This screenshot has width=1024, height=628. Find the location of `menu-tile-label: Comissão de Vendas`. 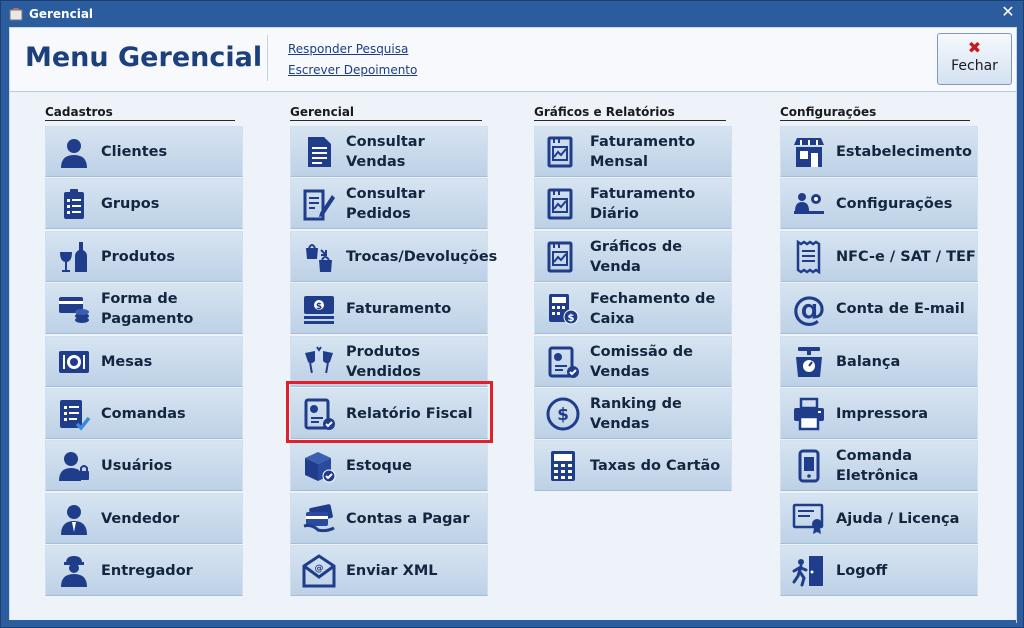

menu-tile-label: Comissão de Vendas is located at coordinates (641, 361).